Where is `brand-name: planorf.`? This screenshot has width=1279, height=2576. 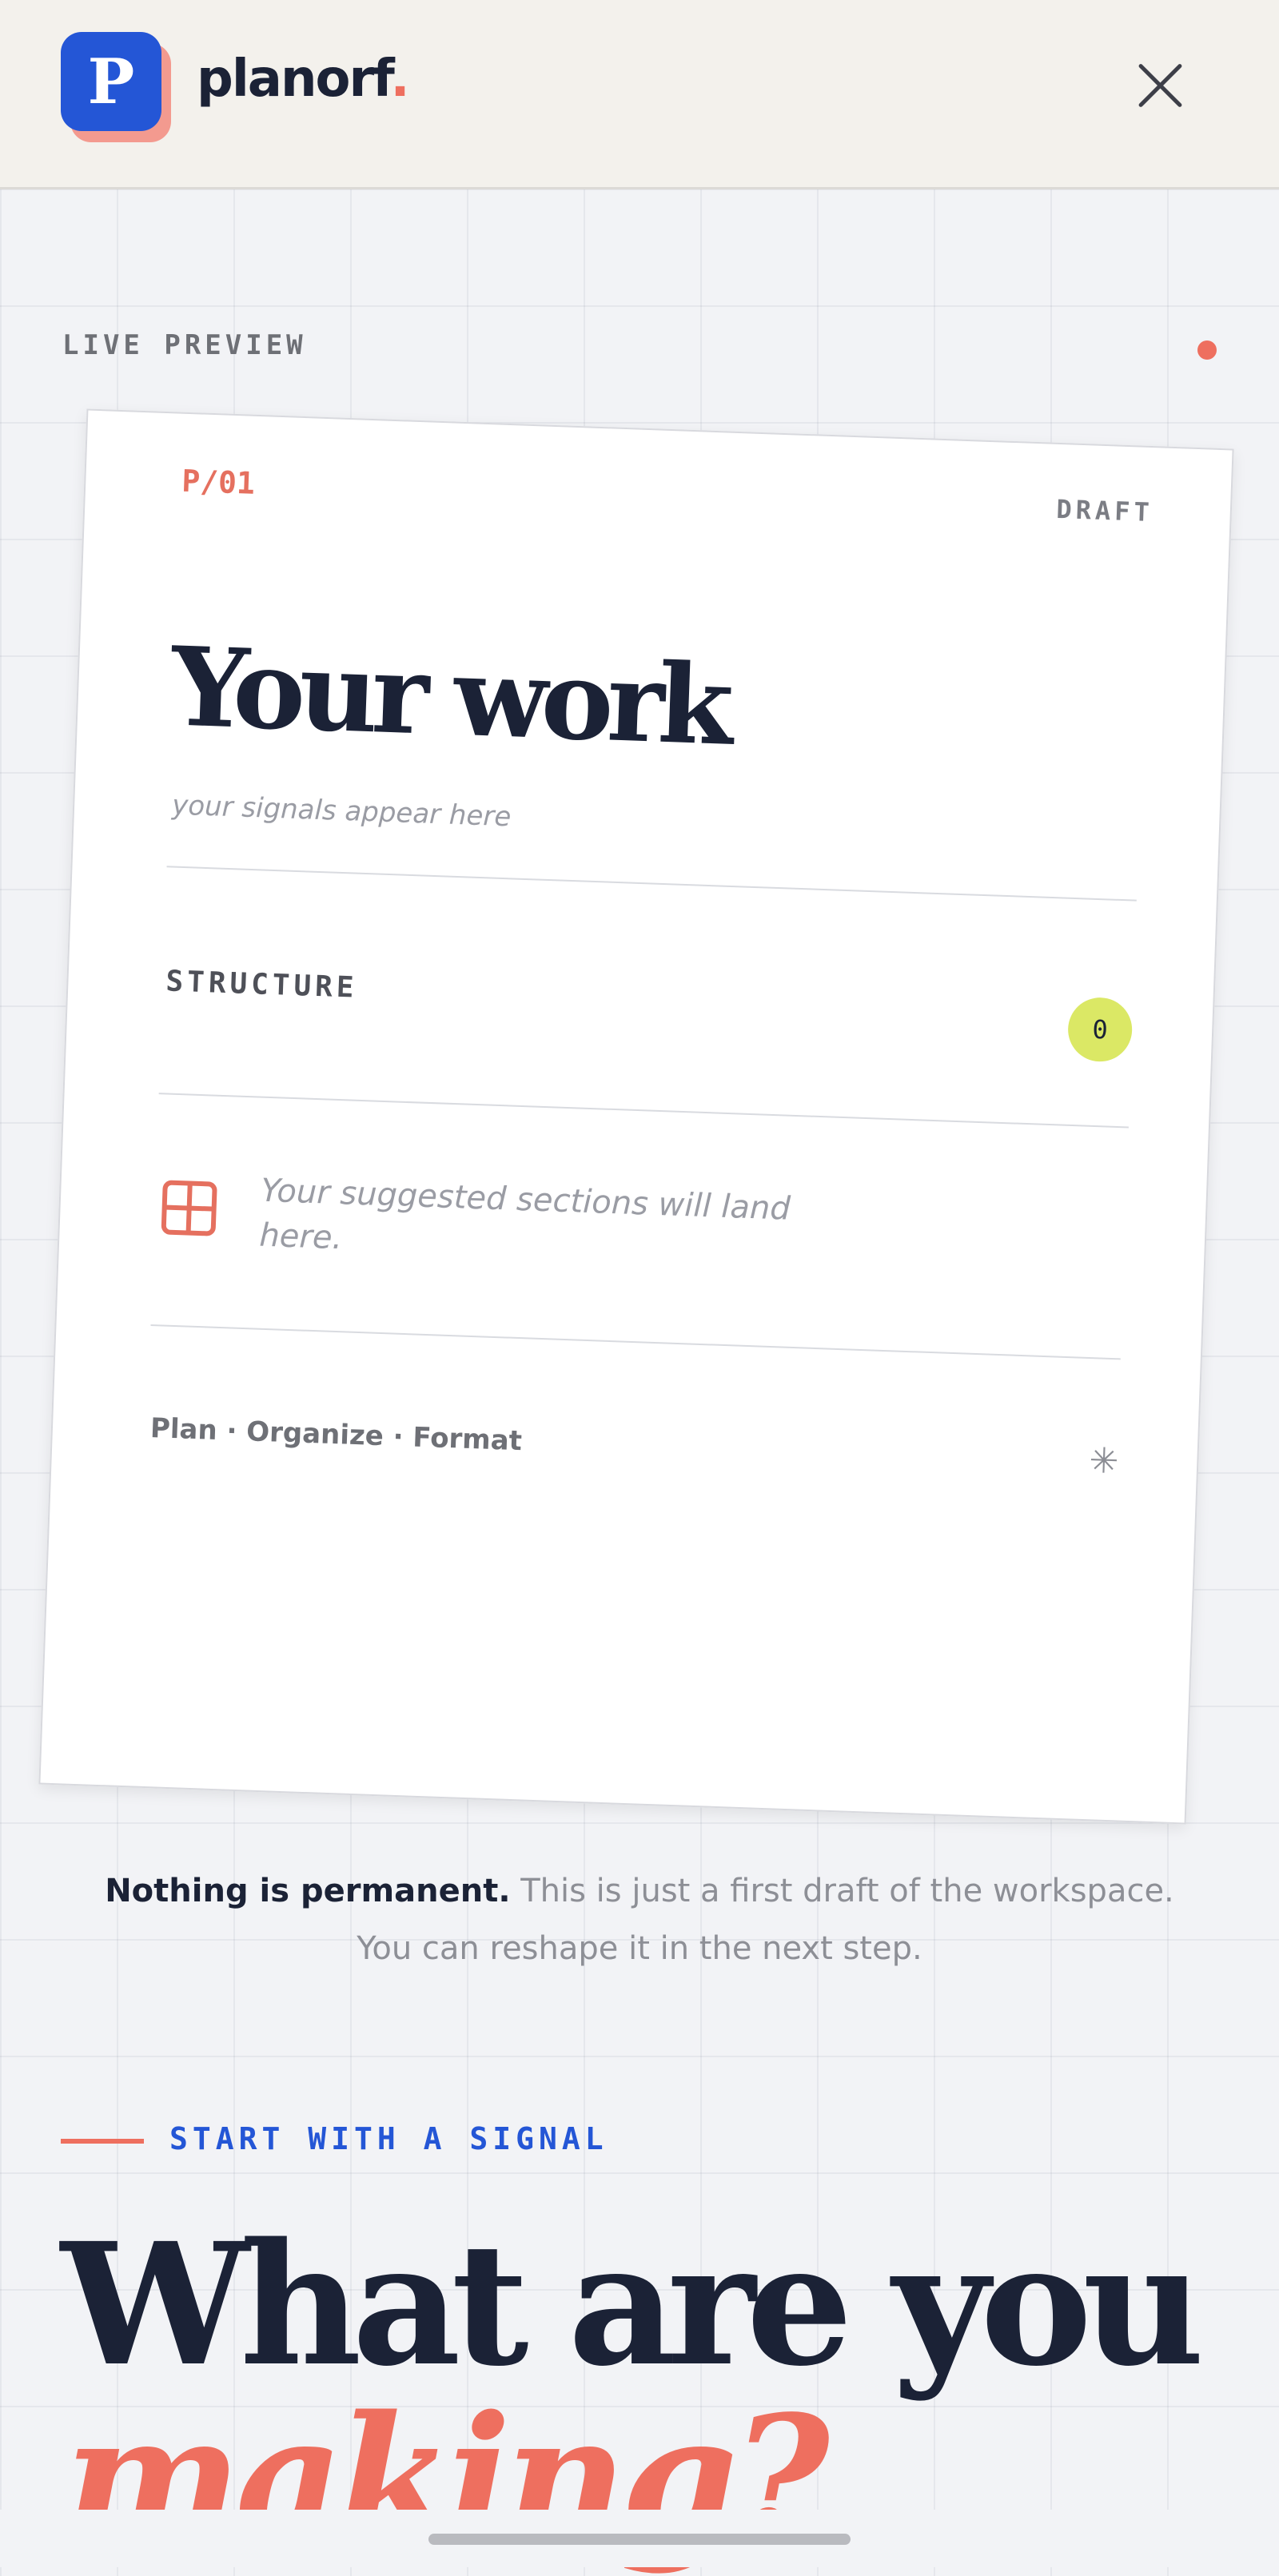 brand-name: planorf. is located at coordinates (303, 79).